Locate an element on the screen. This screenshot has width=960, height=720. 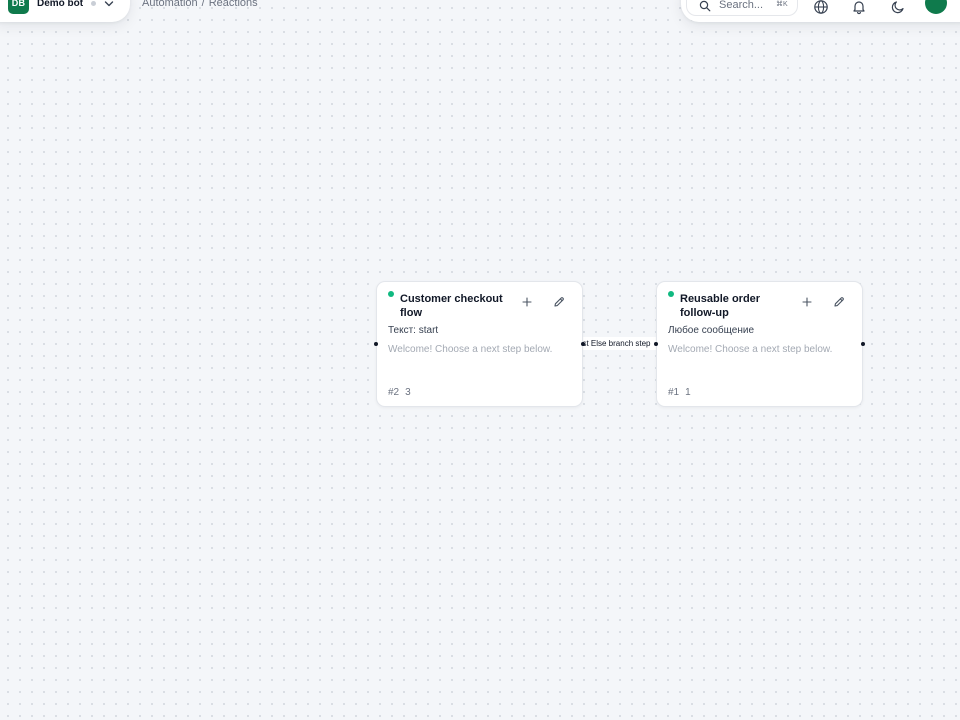
bell-icon is located at coordinates (859, 7).